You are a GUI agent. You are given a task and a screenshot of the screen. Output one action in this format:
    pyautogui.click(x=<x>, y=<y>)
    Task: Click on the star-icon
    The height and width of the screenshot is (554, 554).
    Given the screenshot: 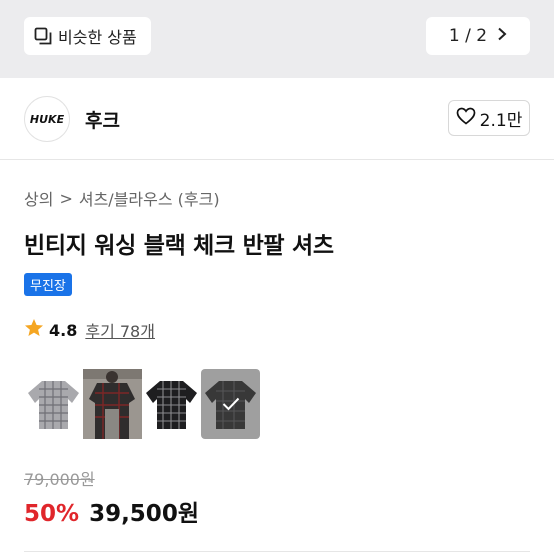 What is the action you would take?
    pyautogui.click(x=34, y=330)
    